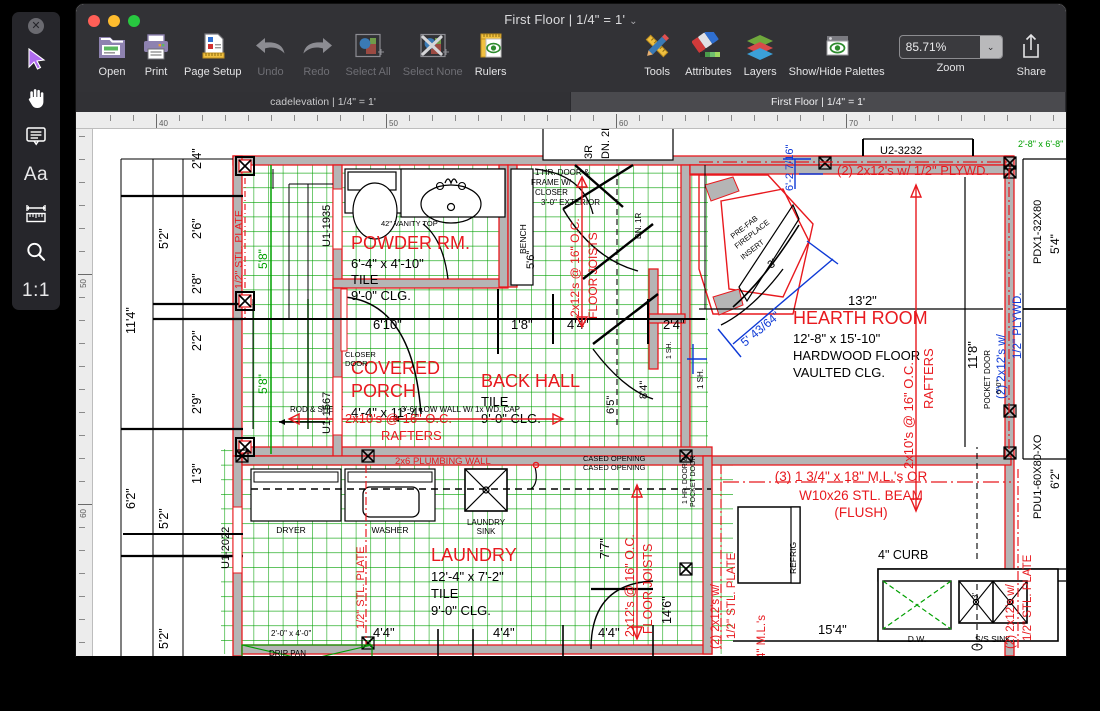 The height and width of the screenshot is (711, 1100). I want to click on zoom-caption: Zoom, so click(950, 68).